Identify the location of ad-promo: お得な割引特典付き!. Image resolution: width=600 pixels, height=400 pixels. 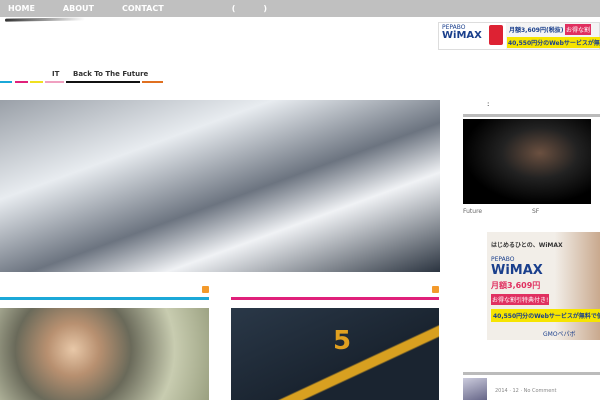
(520, 299).